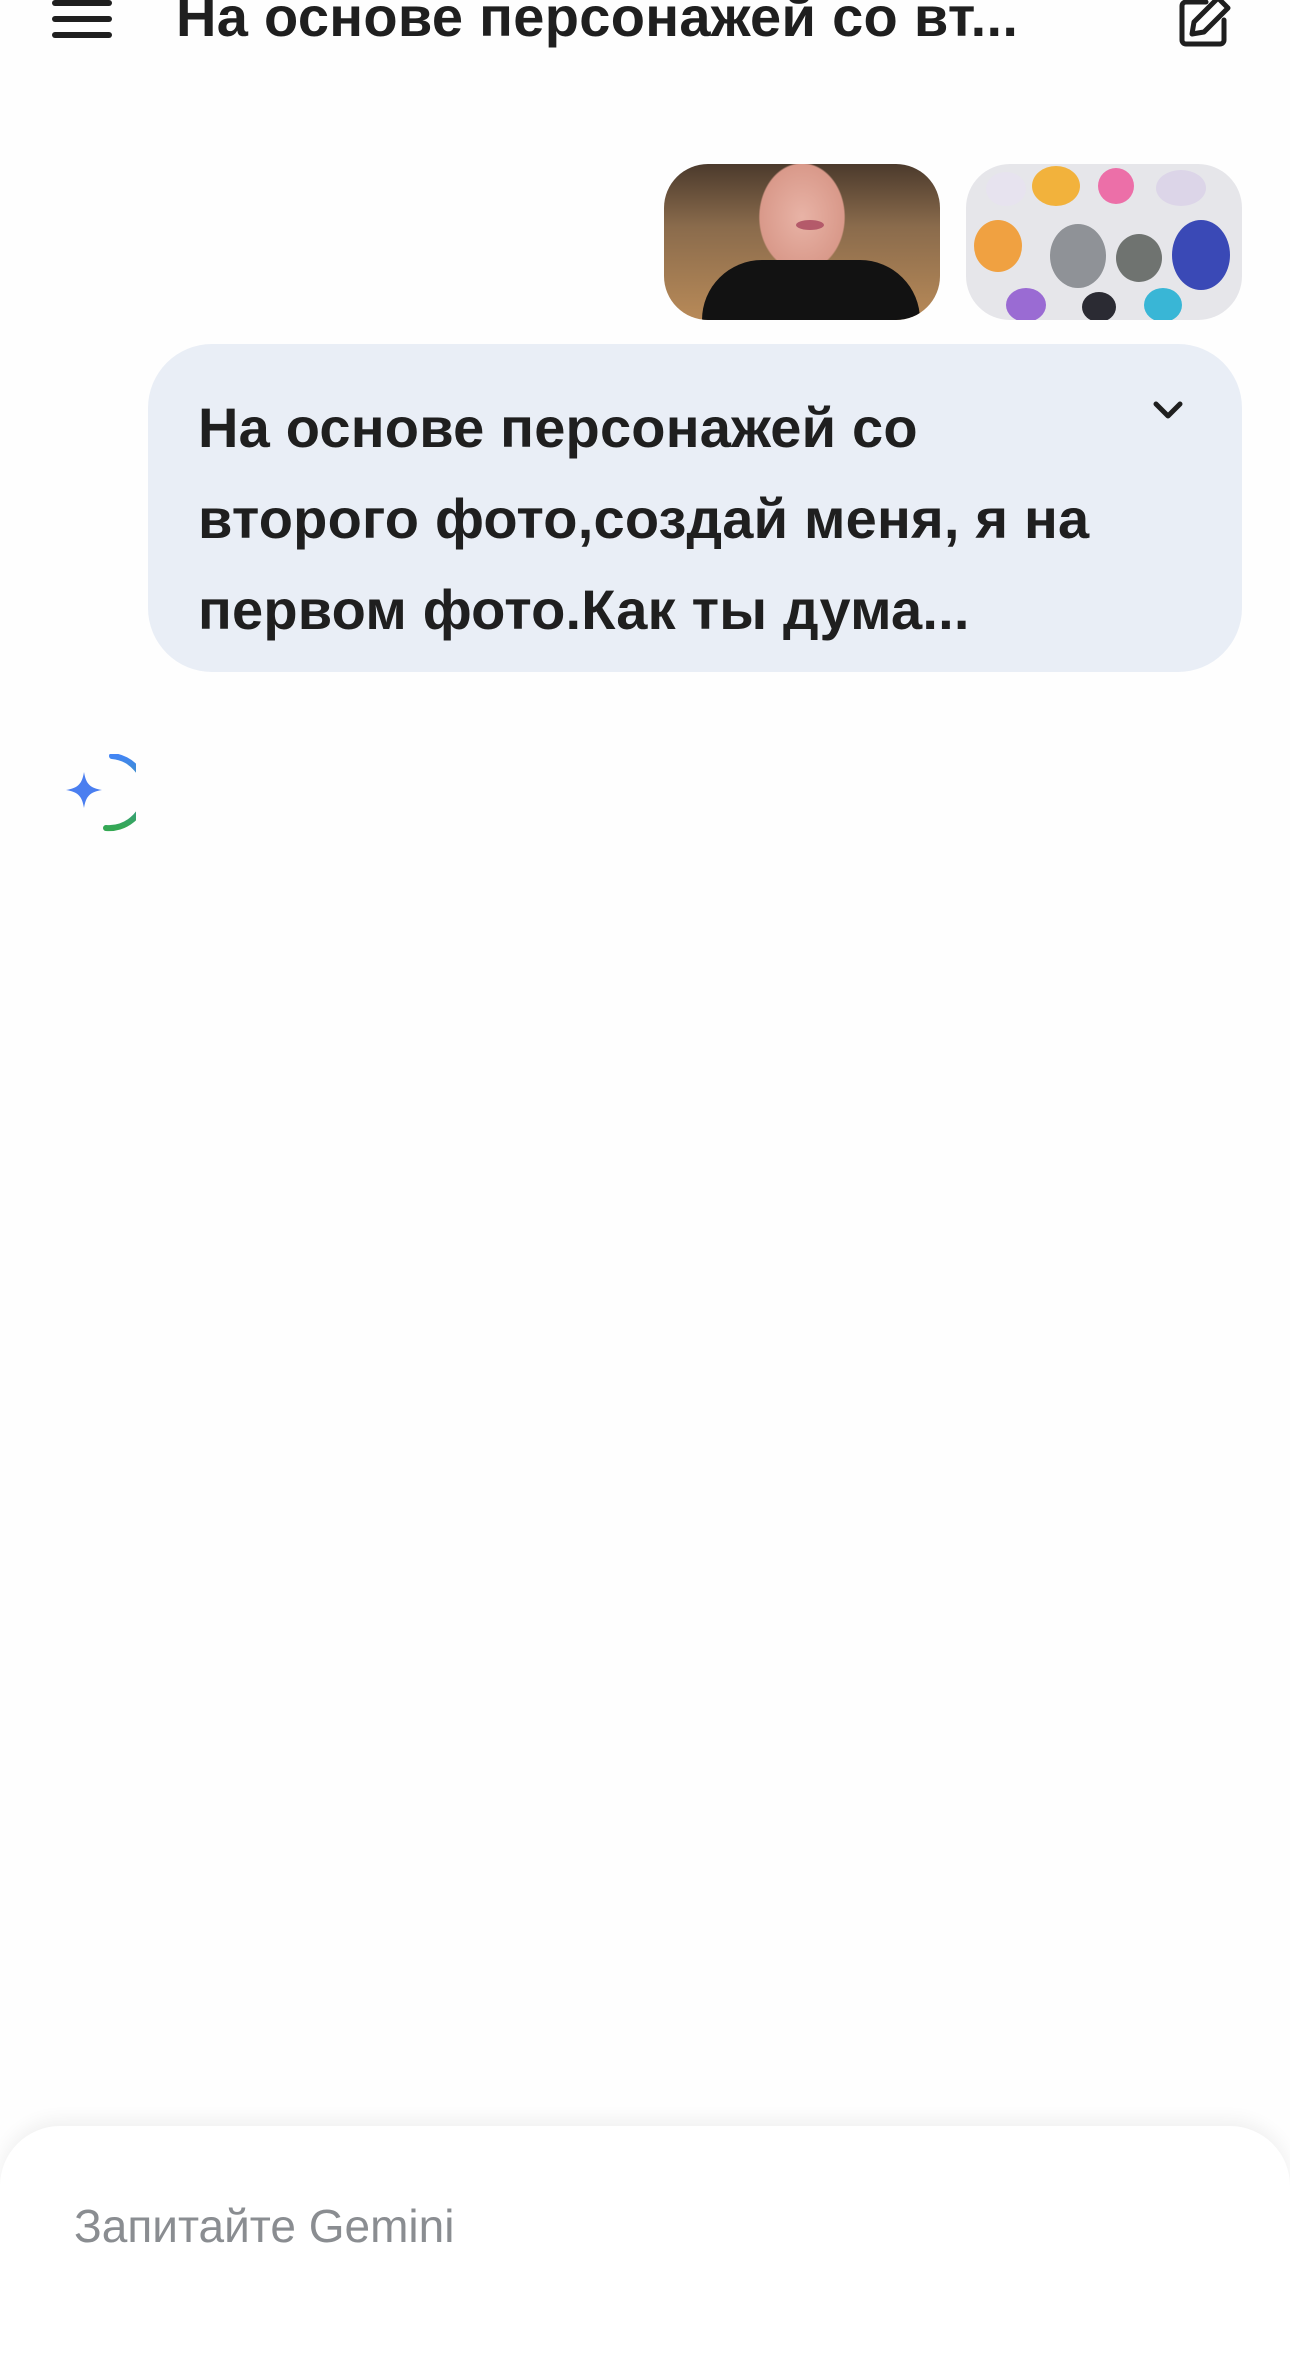 Image resolution: width=1290 pixels, height=2366 pixels. What do you see at coordinates (802, 242) in the screenshot?
I see `attachment-photo-person` at bounding box center [802, 242].